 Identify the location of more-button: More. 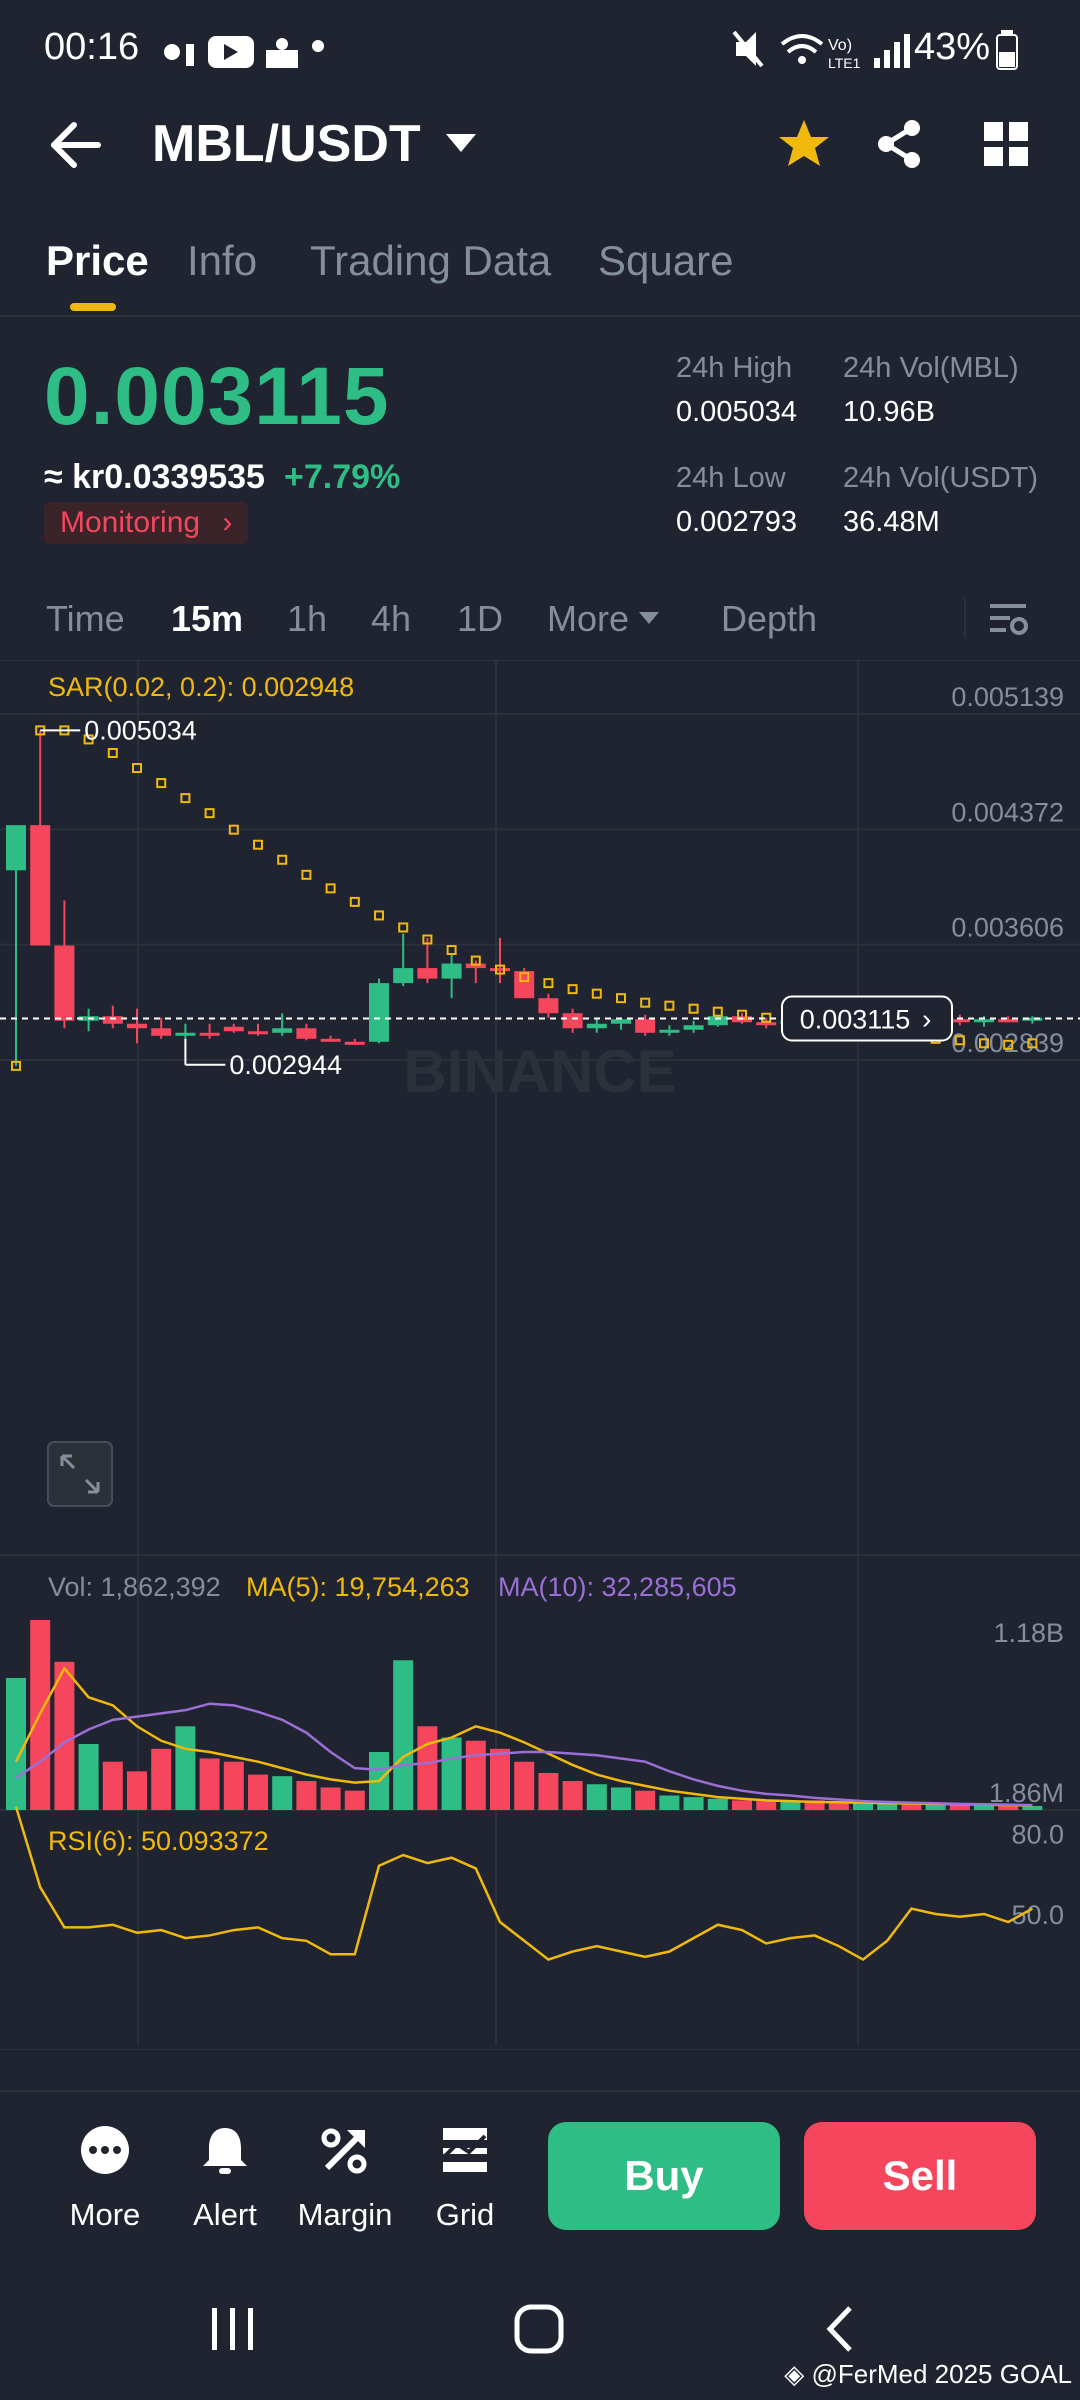
(105, 2177).